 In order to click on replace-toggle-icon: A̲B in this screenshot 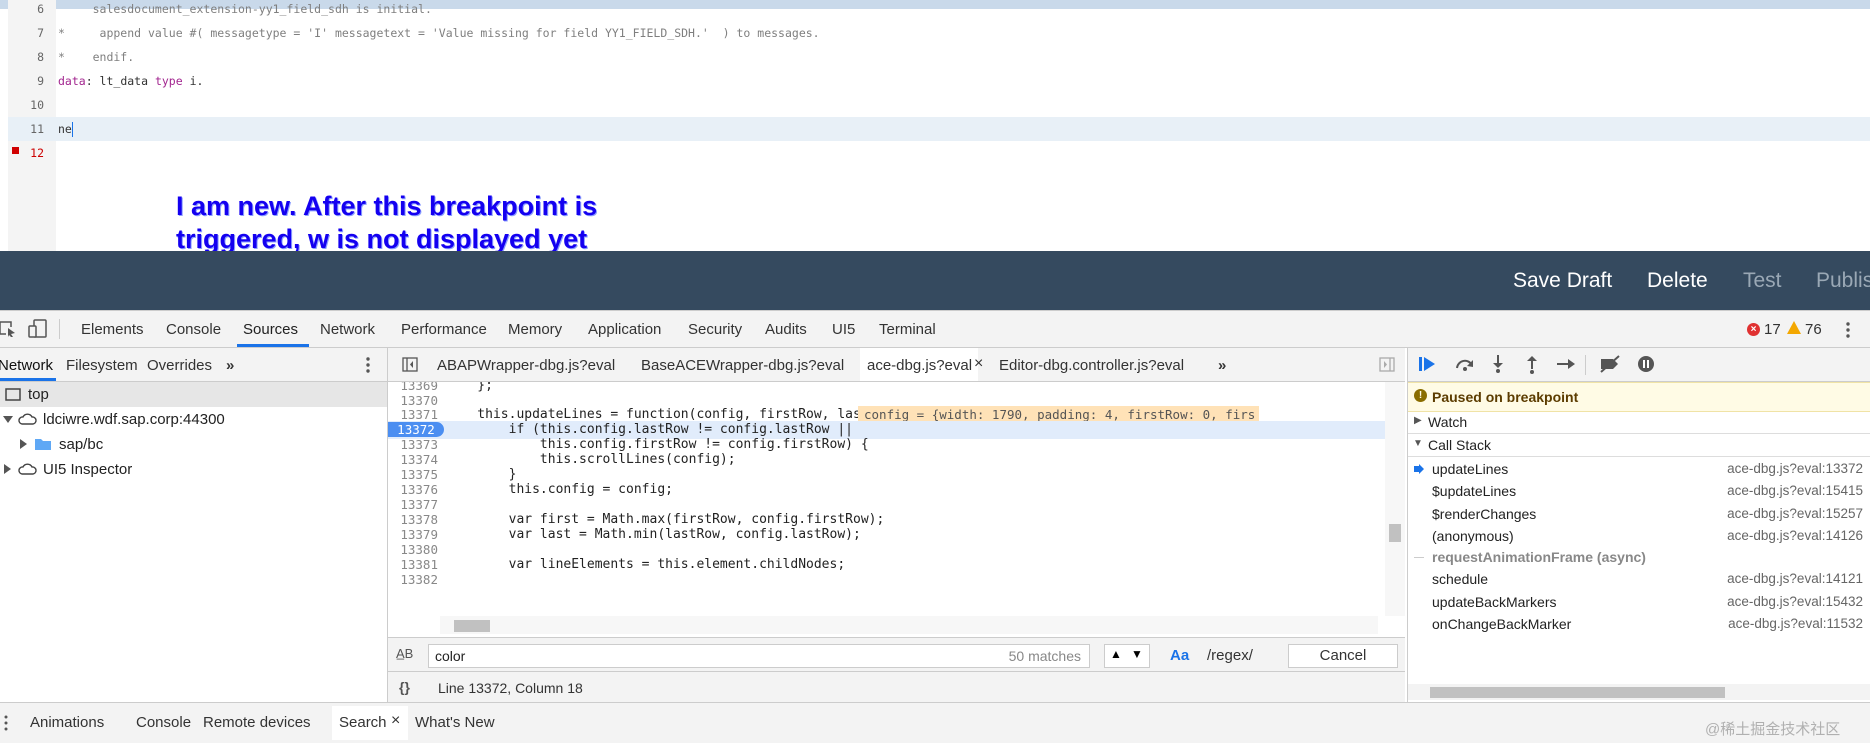, I will do `click(404, 653)`.